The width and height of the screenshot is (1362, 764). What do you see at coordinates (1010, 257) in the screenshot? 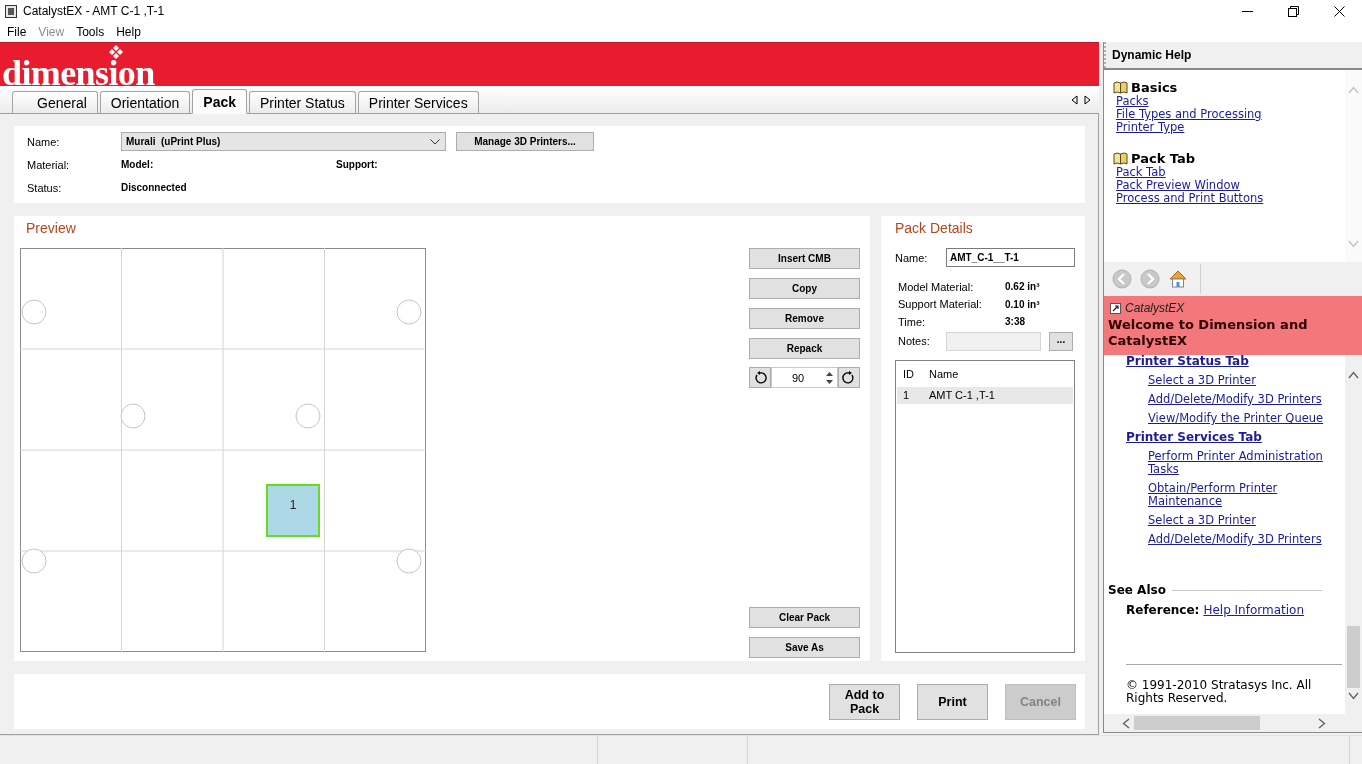
I see `pack-name-field: AMT_C-1__T-1` at bounding box center [1010, 257].